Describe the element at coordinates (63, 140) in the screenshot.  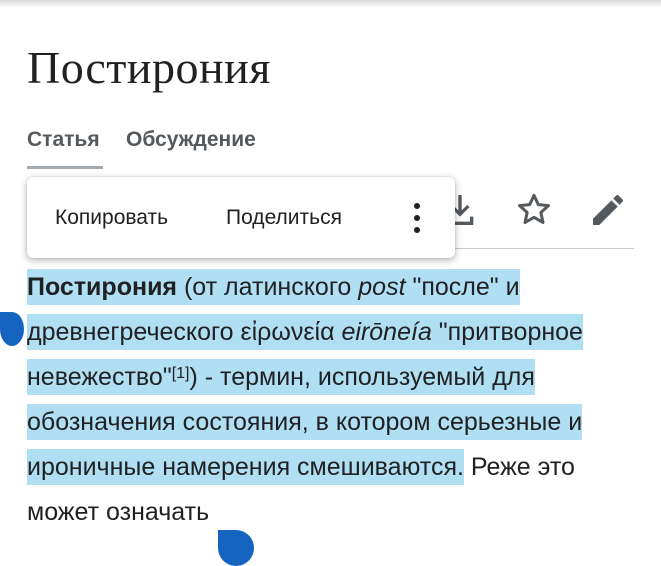
I see `tab-article: Статья` at that location.